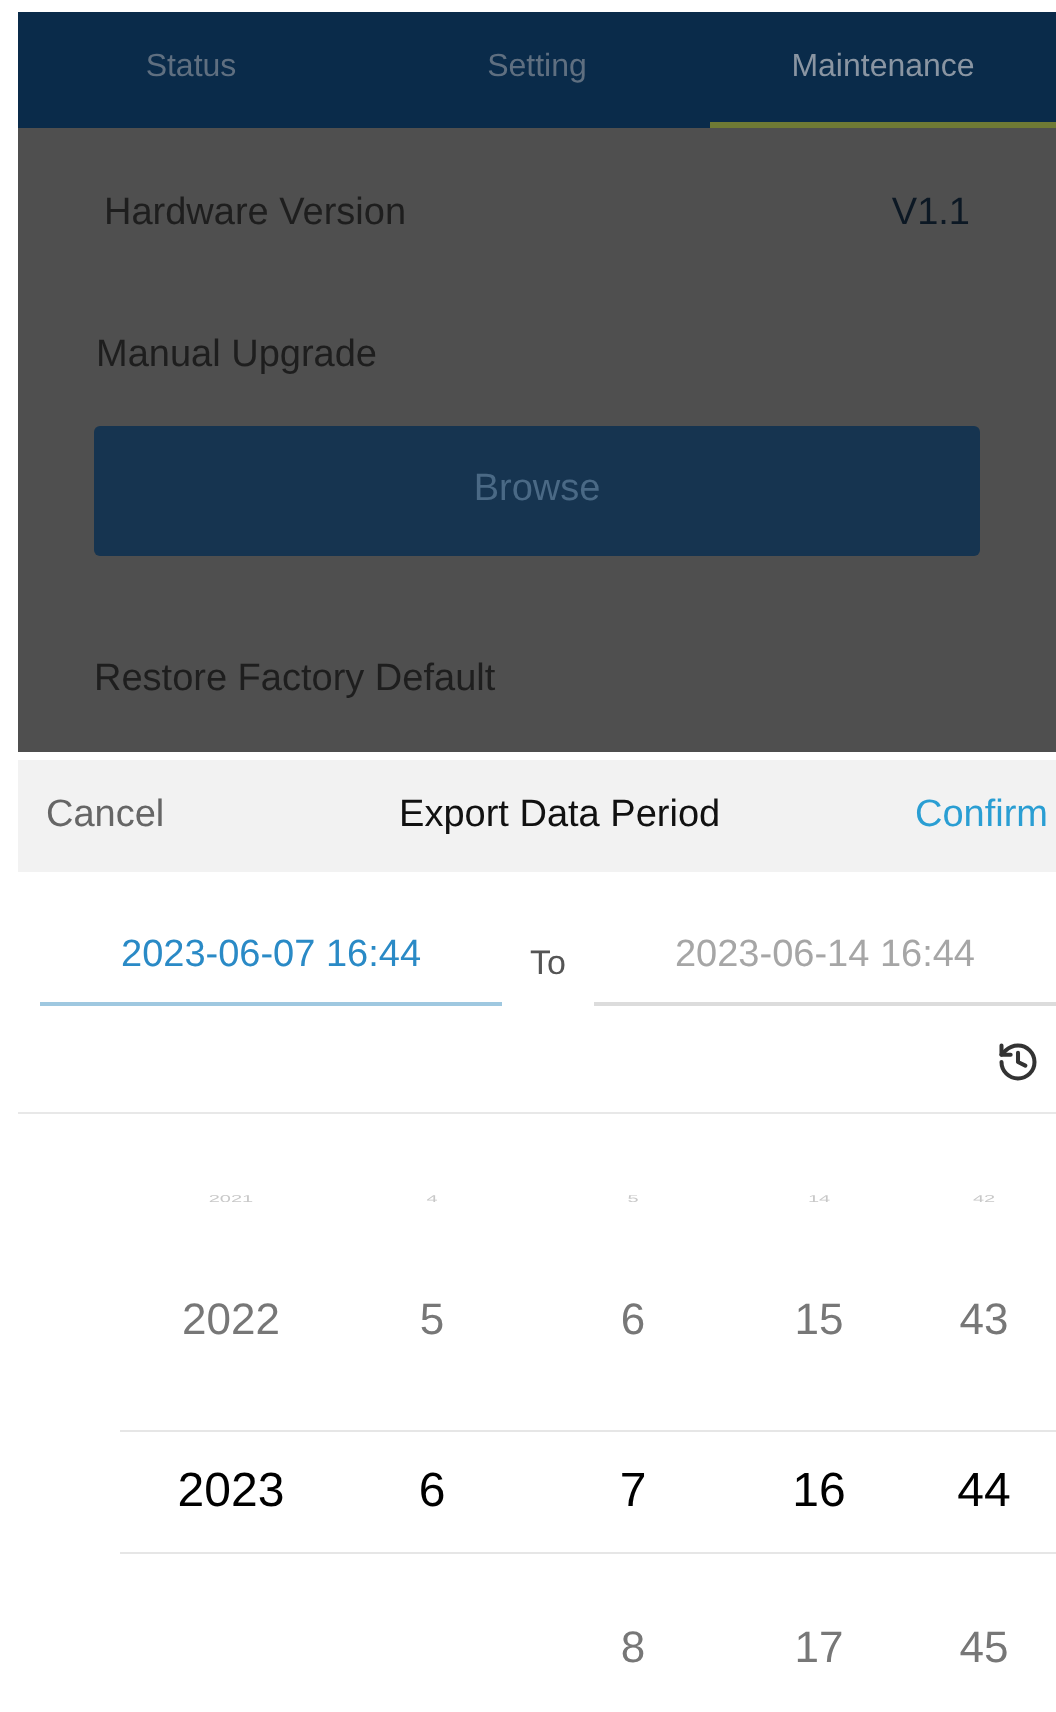 The image size is (1056, 1712). What do you see at coordinates (819, 1319) in the screenshot?
I see `picker-value: 15` at bounding box center [819, 1319].